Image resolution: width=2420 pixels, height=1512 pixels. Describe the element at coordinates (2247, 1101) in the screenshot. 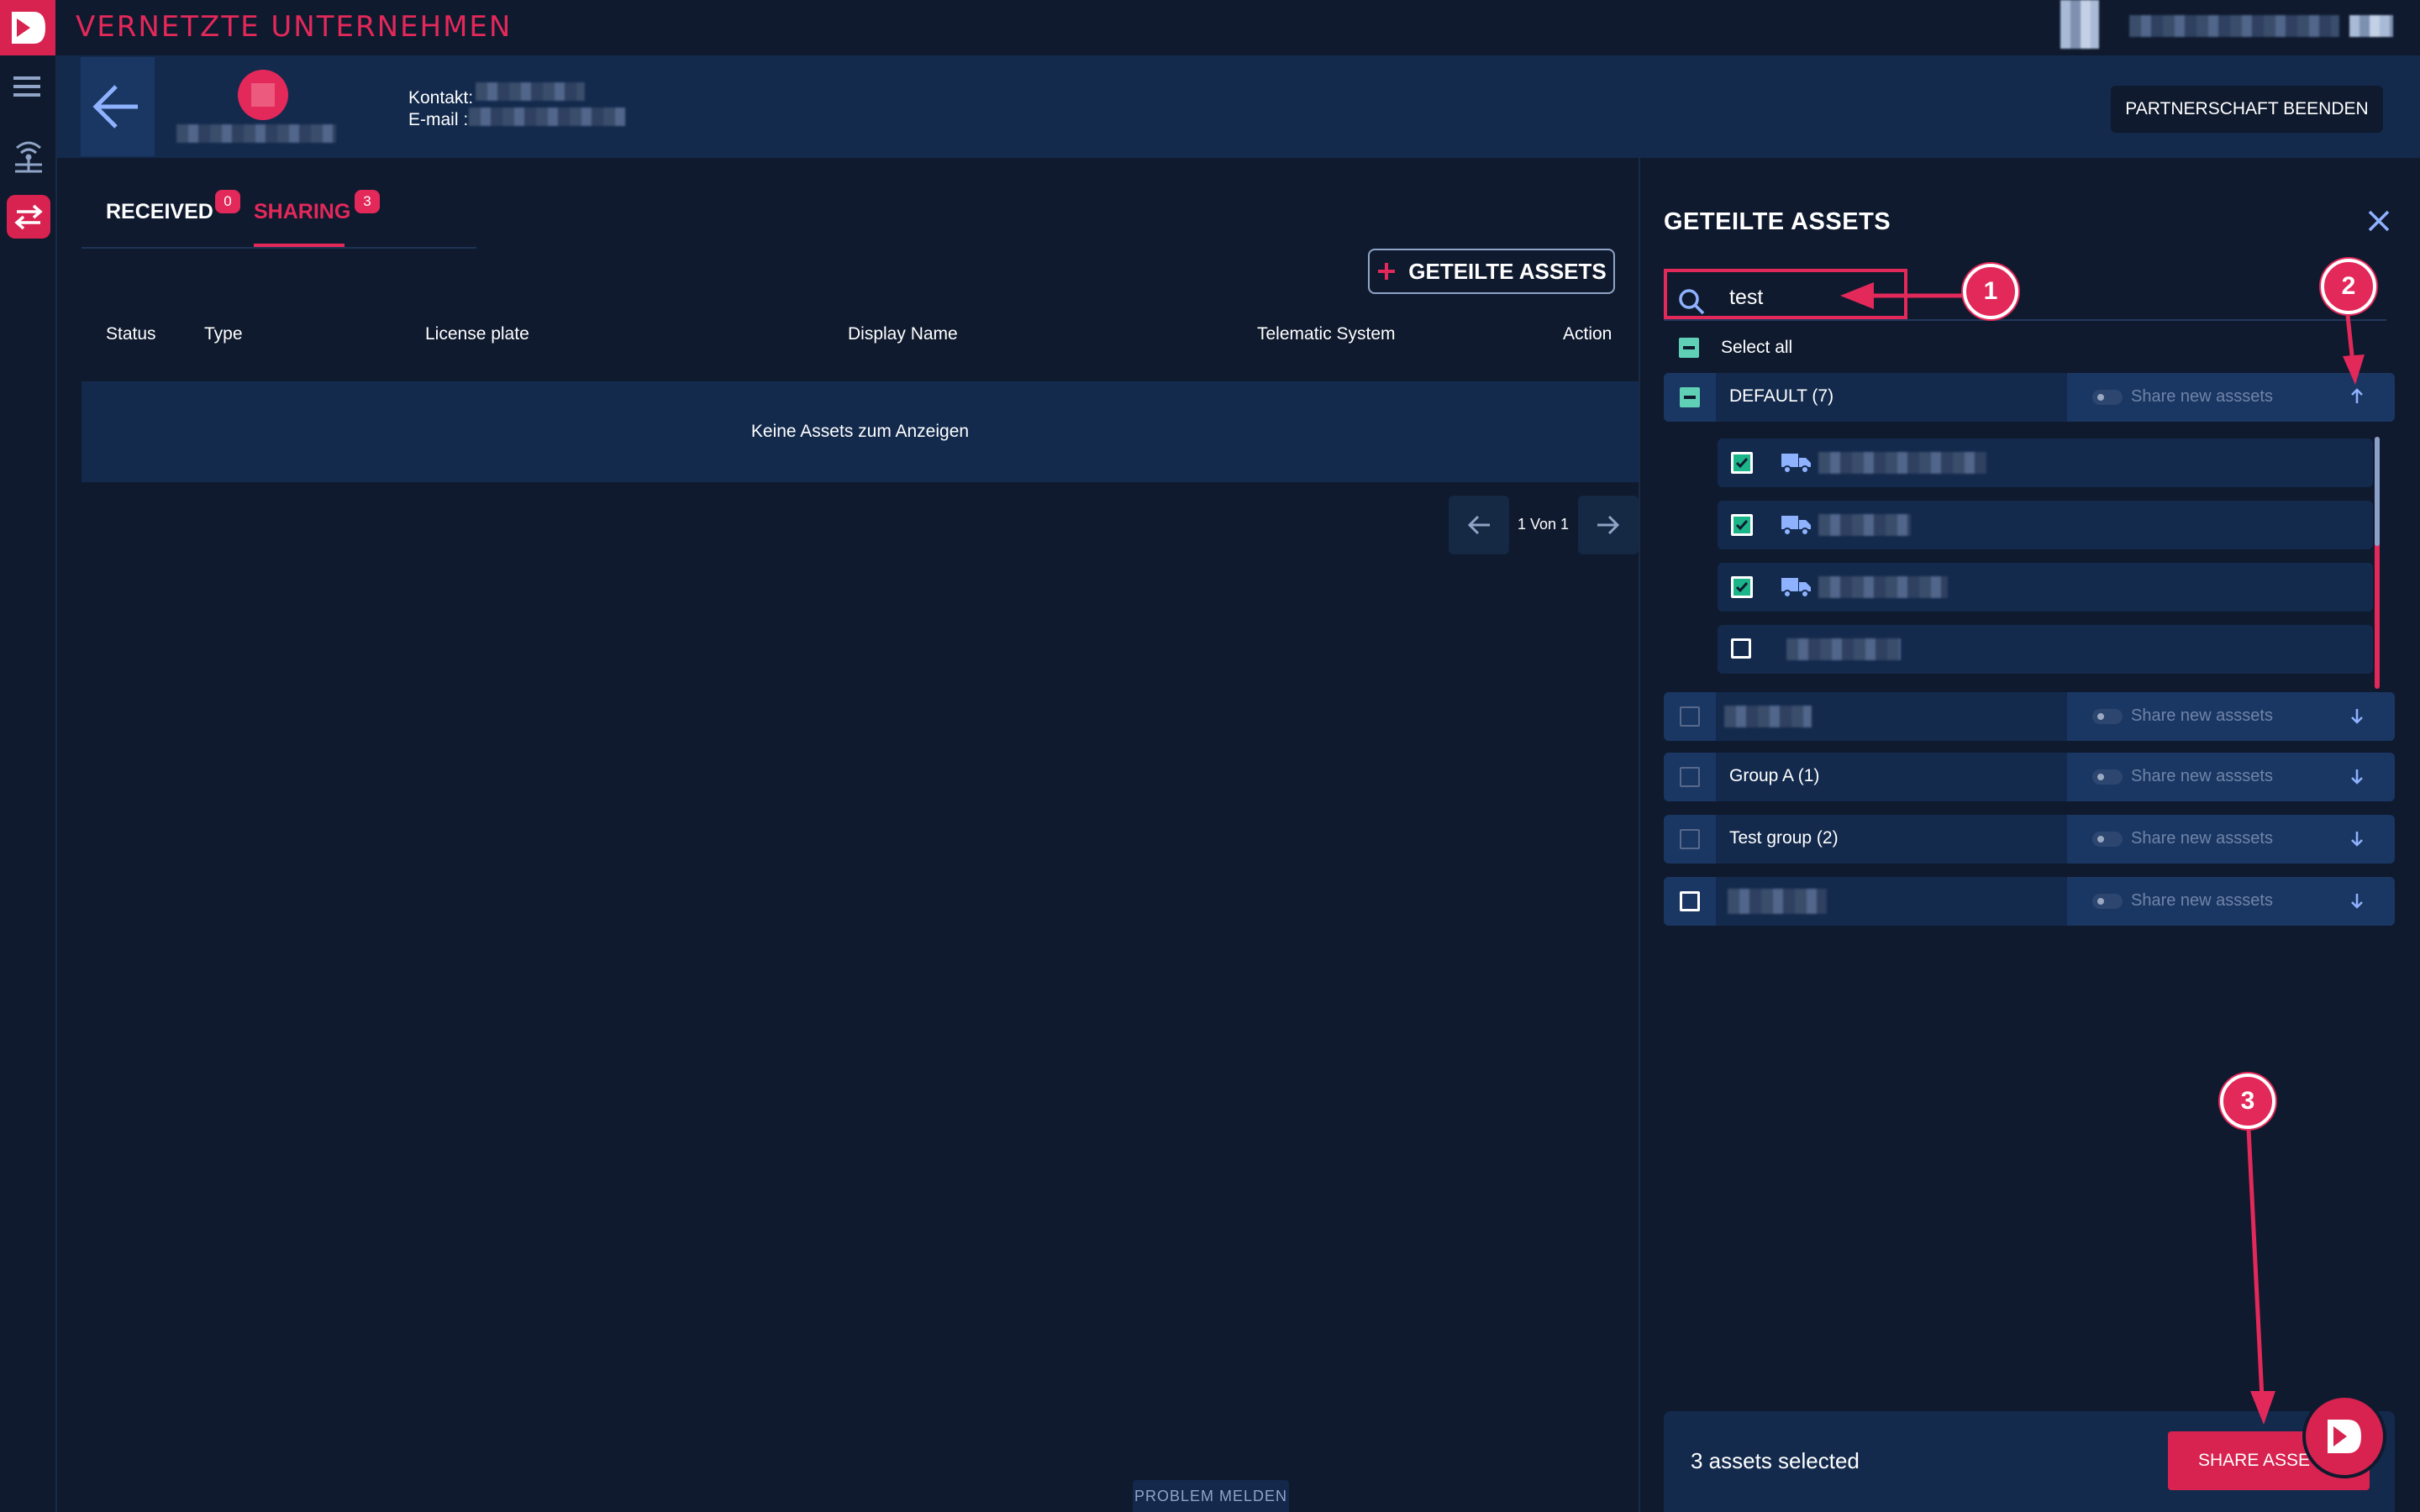

I see `annotation-marker-3: 3` at that location.